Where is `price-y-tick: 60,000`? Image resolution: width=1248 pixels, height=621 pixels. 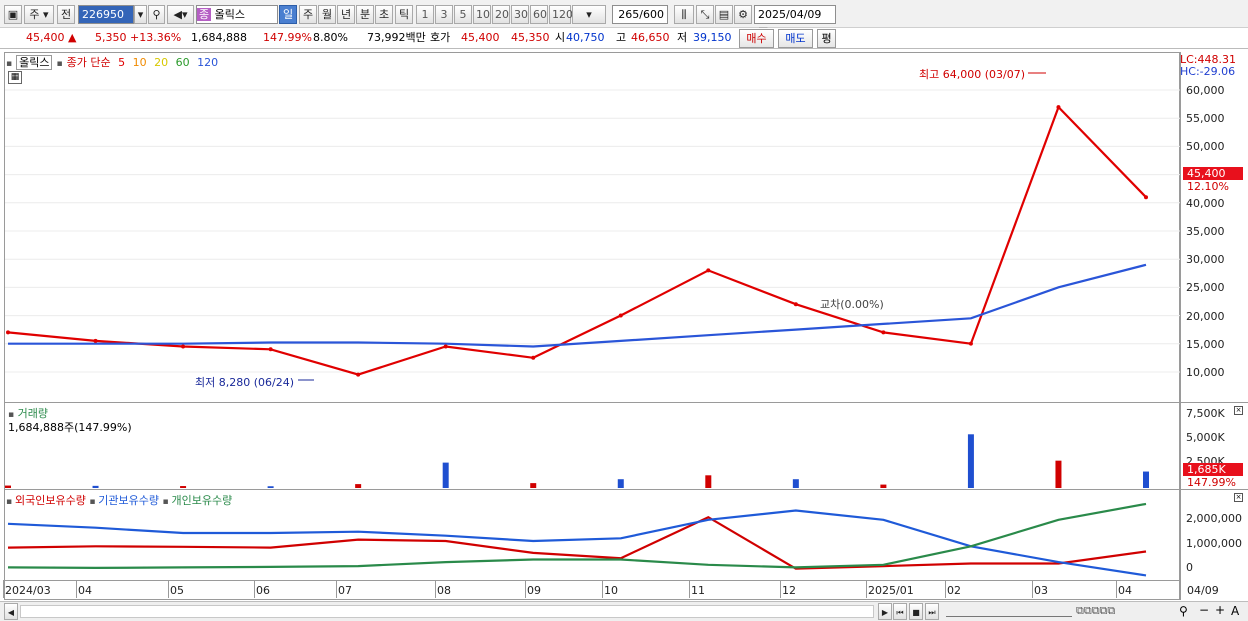 price-y-tick: 60,000 is located at coordinates (1205, 90).